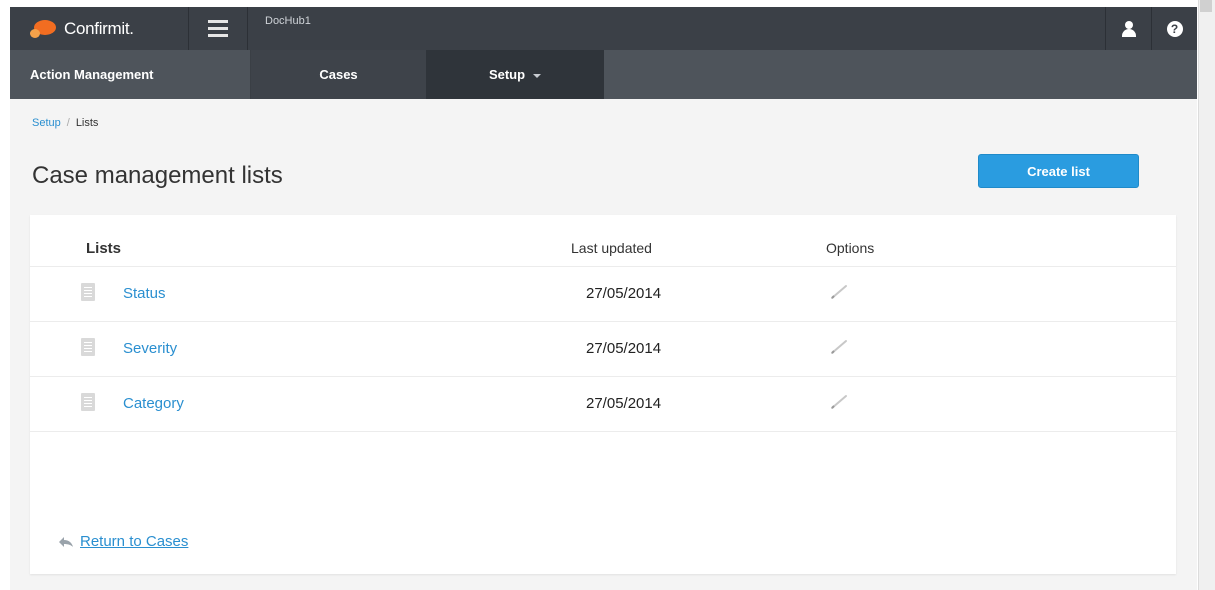 The image size is (1215, 590). I want to click on user-button, so click(1128, 28).